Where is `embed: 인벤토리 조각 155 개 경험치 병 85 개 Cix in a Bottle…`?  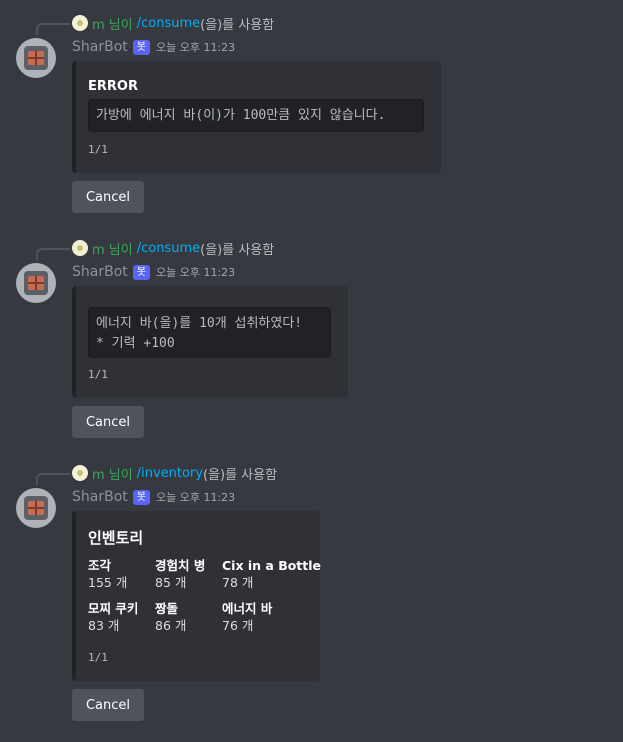 embed: 인벤토리 조각 155 개 경험치 병 85 개 Cix in a Bottle… is located at coordinates (196, 596).